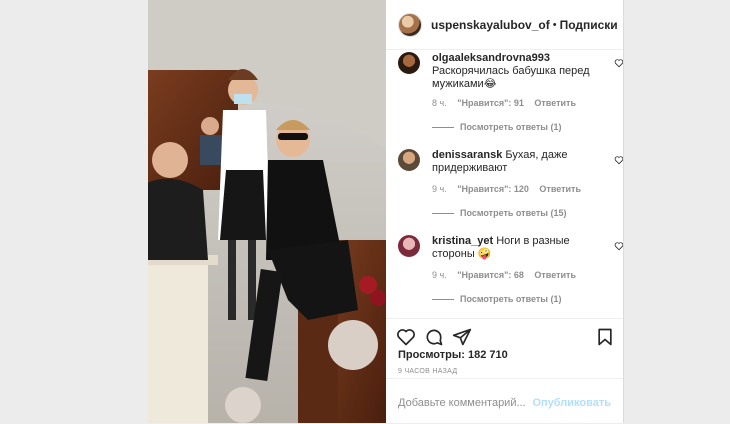 Image resolution: width=730 pixels, height=424 pixels. I want to click on comment-icon, so click(434, 337).